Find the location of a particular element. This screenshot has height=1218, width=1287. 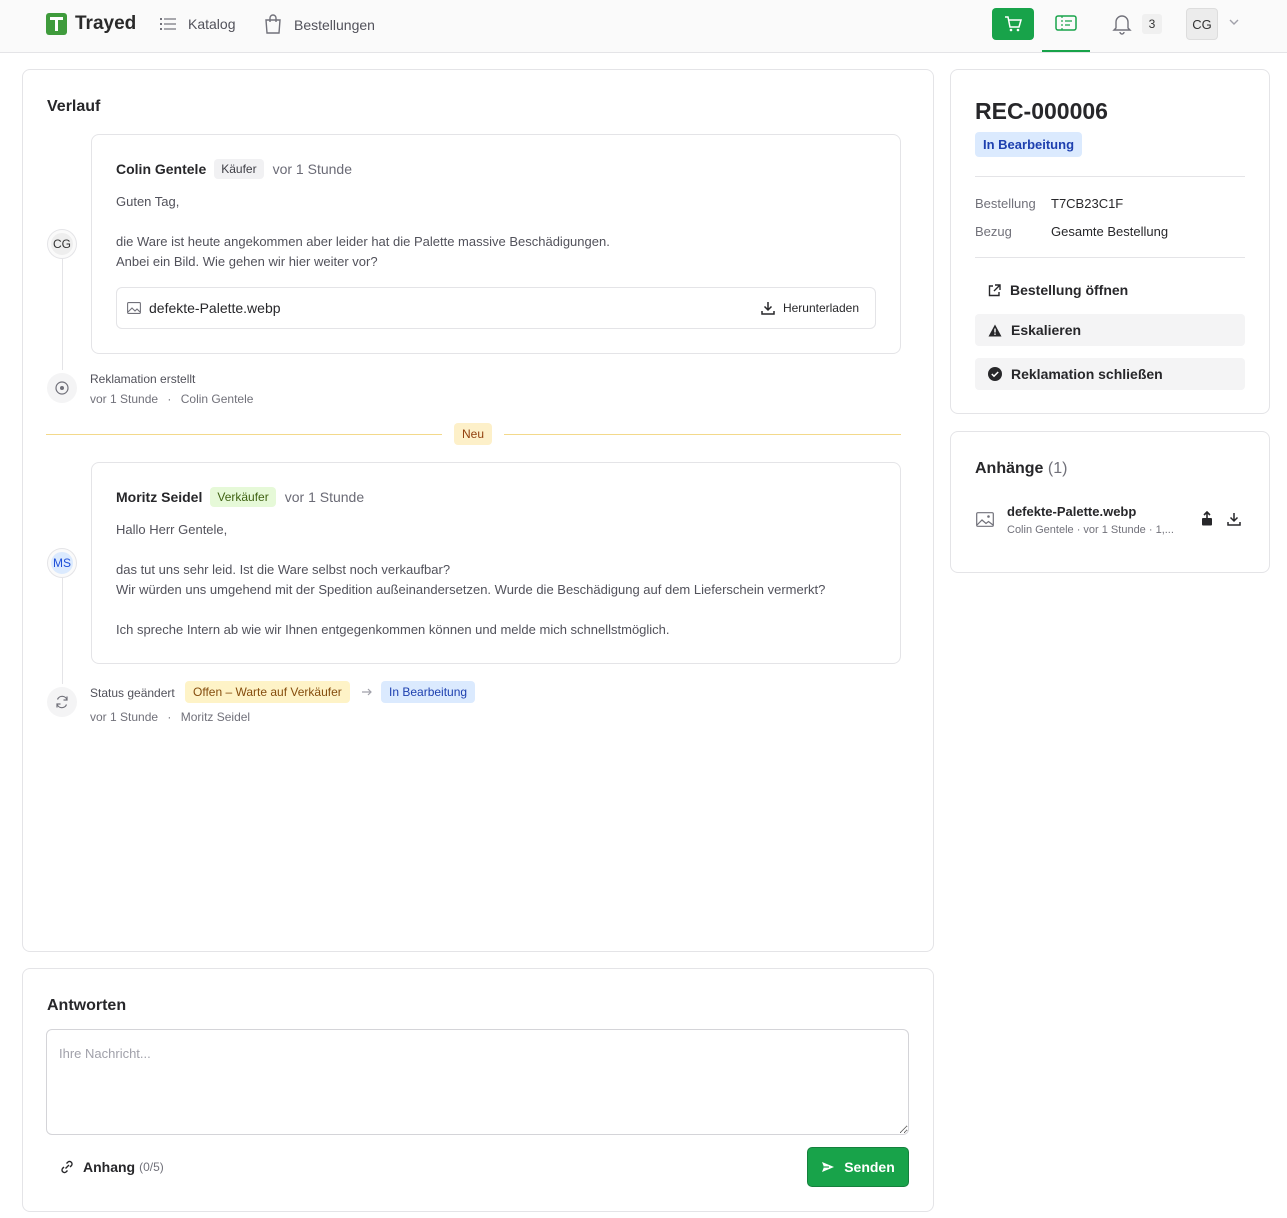

attachments-title-label: Anhänge is located at coordinates (1009, 468).